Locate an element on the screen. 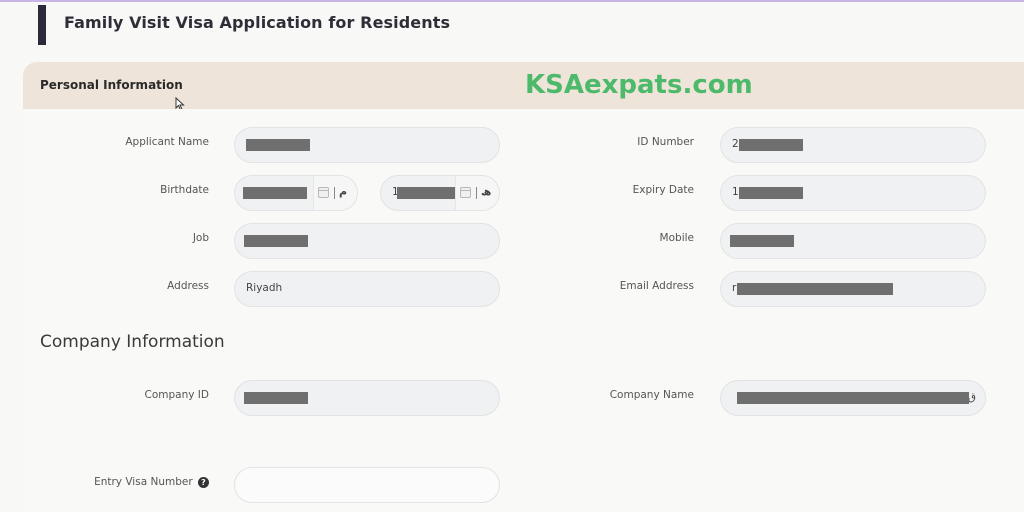 This screenshot has height=512, width=1024. birthdate-hijri-input: 1 ھ is located at coordinates (440, 193).